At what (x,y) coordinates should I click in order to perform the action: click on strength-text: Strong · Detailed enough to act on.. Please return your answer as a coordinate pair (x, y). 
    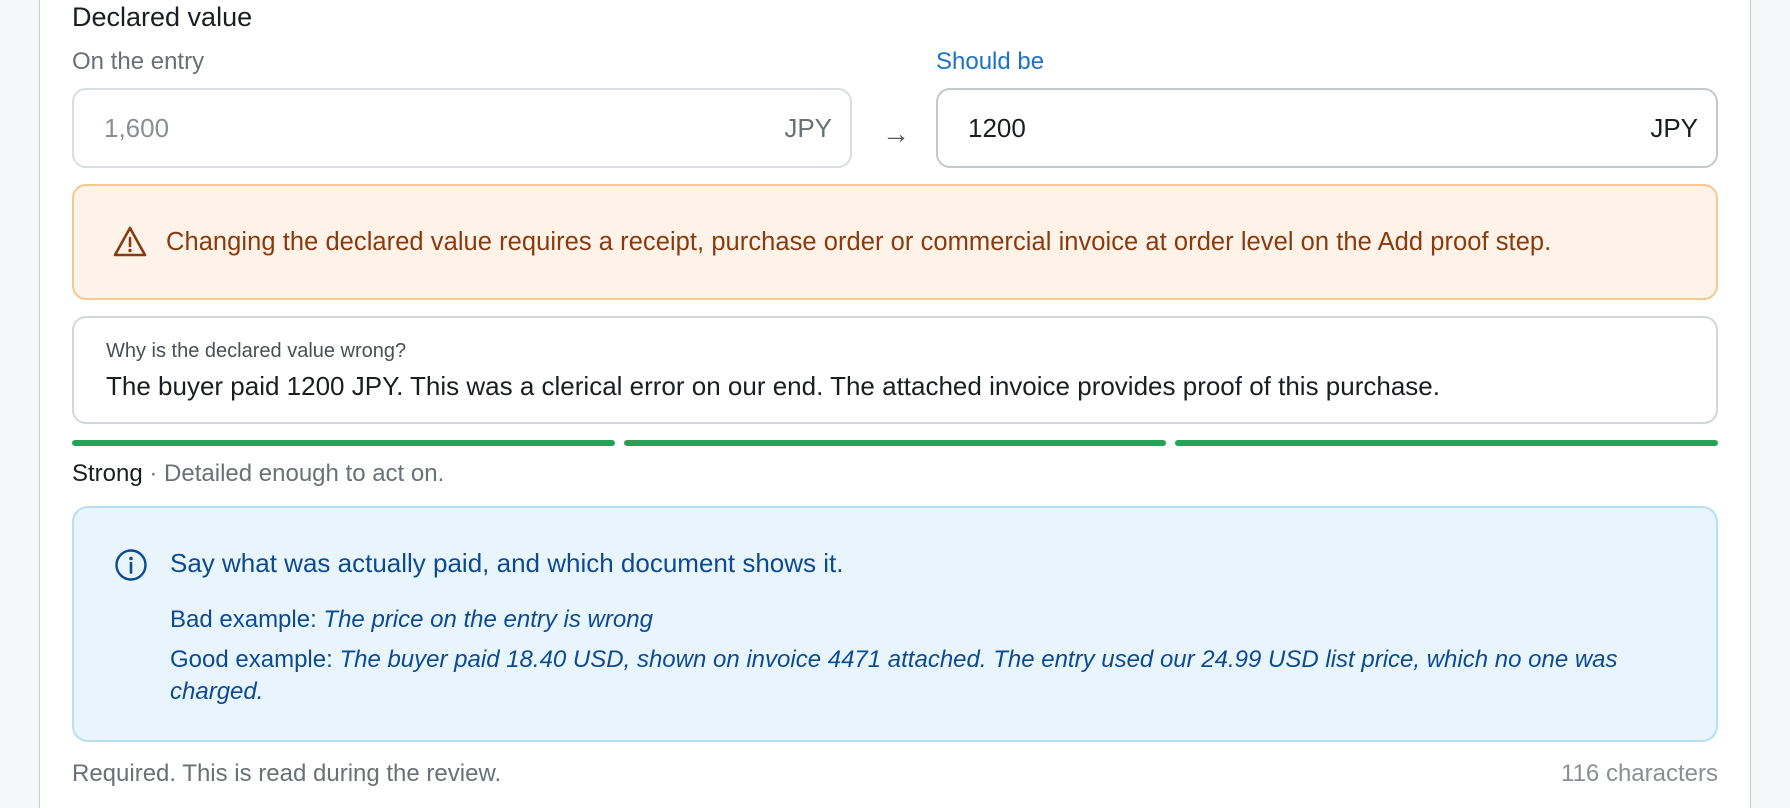
    Looking at the image, I should click on (258, 474).